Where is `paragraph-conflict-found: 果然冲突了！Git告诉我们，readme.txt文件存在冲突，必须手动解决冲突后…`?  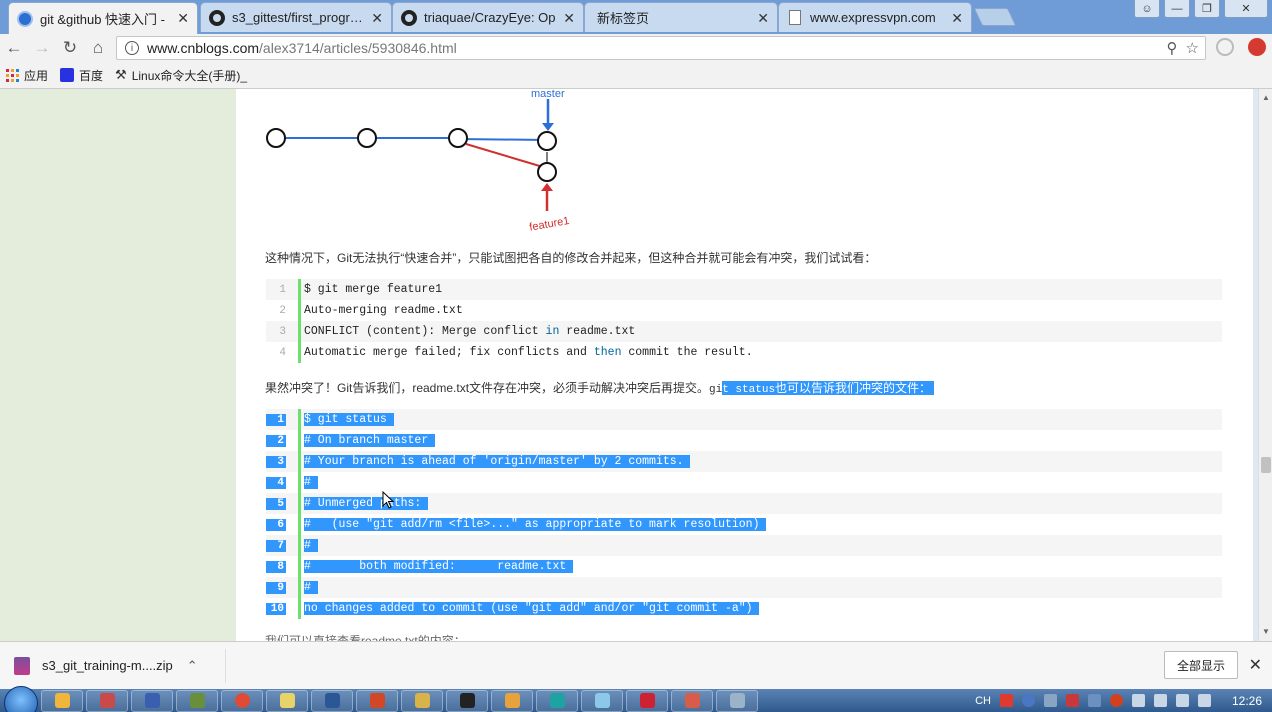 paragraph-conflict-found: 果然冲突了！Git告诉我们，readme.txt文件存在冲突，必须手动解决冲突后… is located at coordinates (600, 387).